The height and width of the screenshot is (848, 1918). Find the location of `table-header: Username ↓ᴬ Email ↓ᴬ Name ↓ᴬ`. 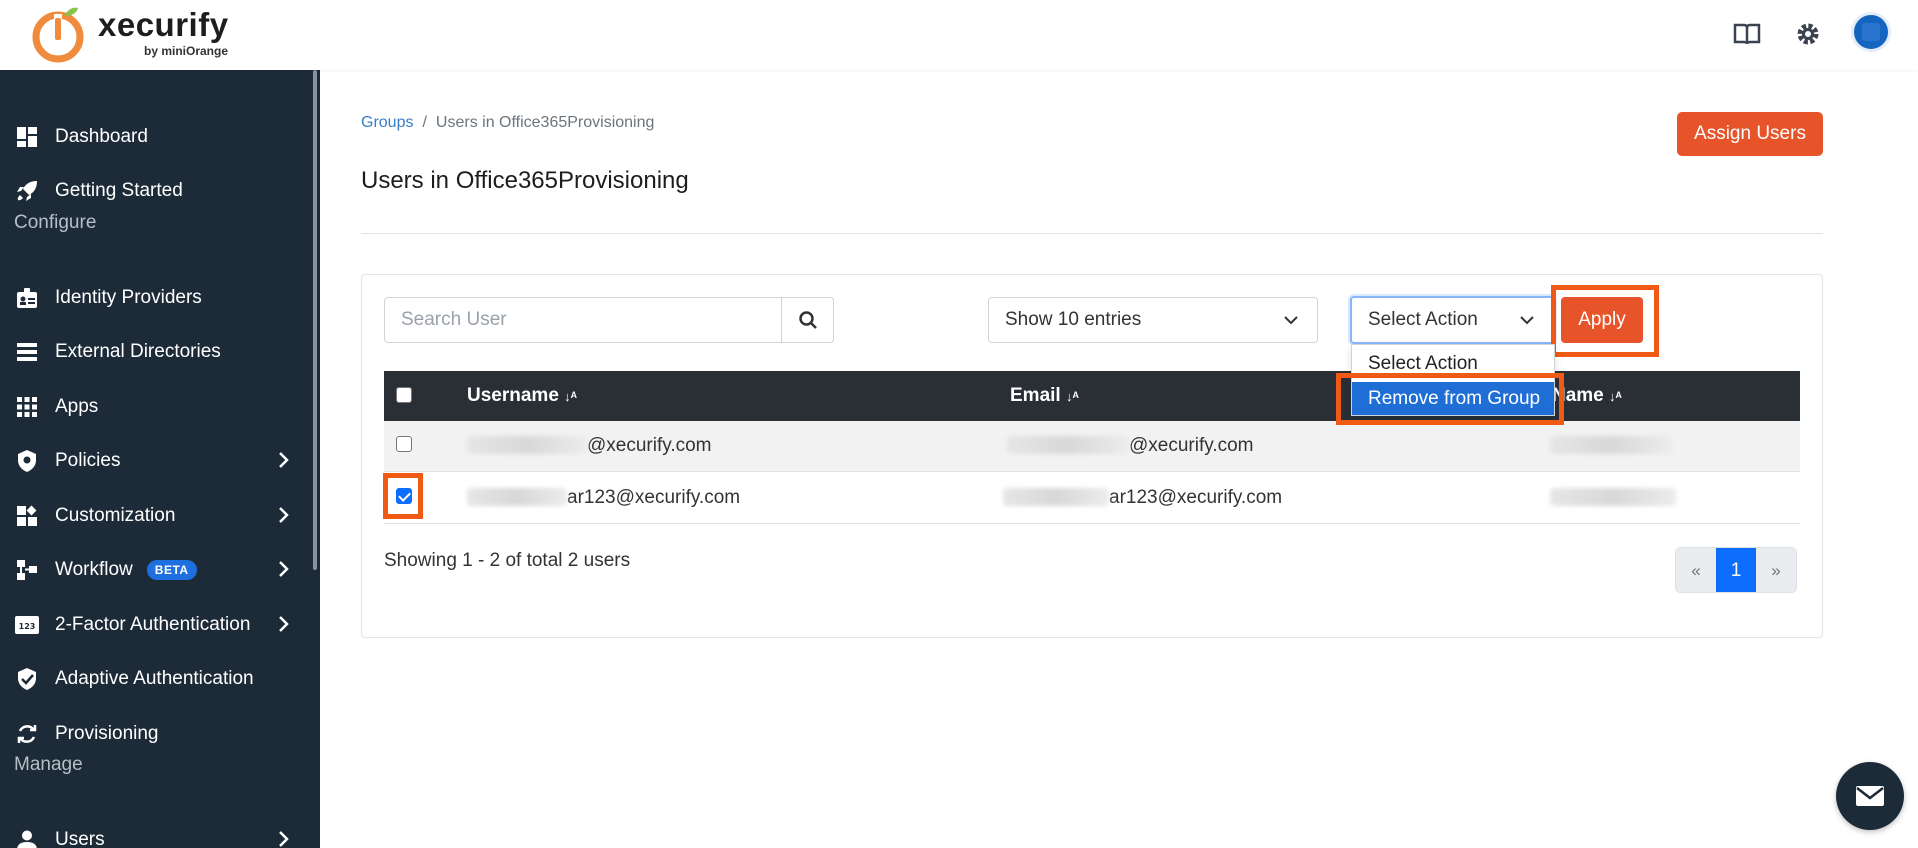

table-header: Username ↓ᴬ Email ↓ᴬ Name ↓ᴬ is located at coordinates (1092, 396).